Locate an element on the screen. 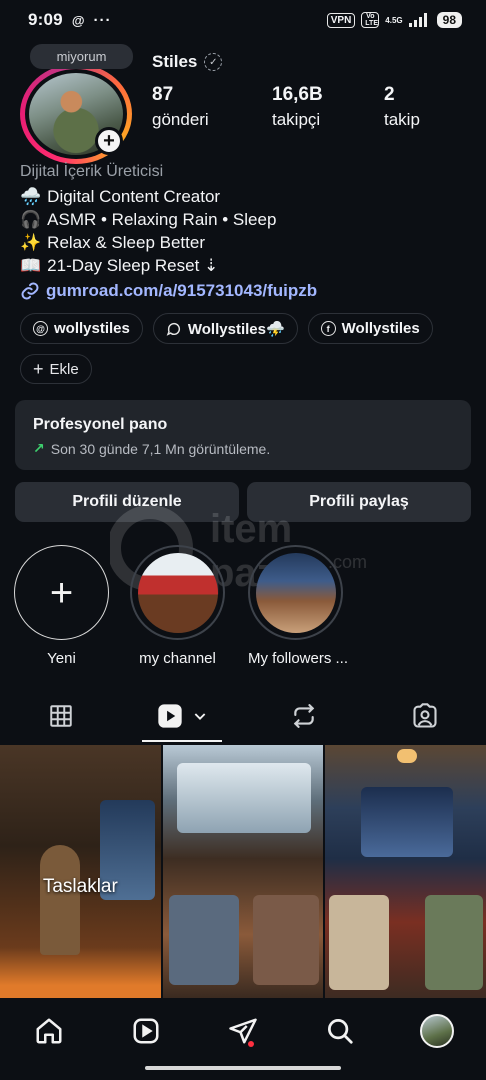  highlight-circle: + is located at coordinates (61, 592).